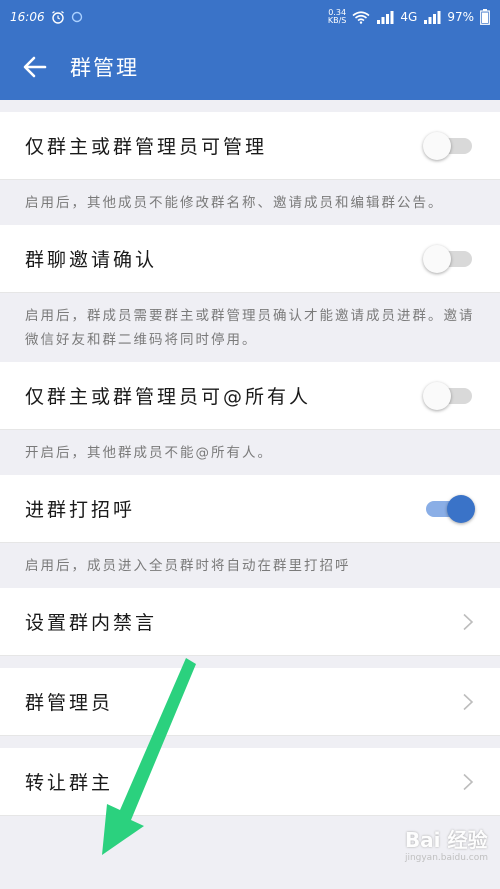 The height and width of the screenshot is (889, 500). Describe the element at coordinates (250, 509) in the screenshot. I see `setting-join-greeting: 进群打招呼` at that location.